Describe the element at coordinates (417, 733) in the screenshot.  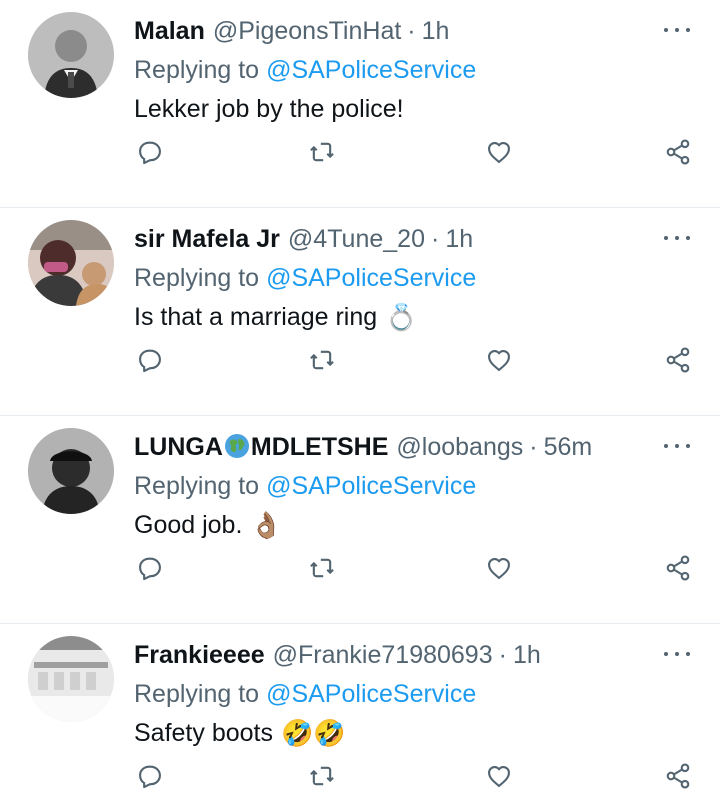
I see `tweet-text-line: Safety boots 🤣🤣` at that location.